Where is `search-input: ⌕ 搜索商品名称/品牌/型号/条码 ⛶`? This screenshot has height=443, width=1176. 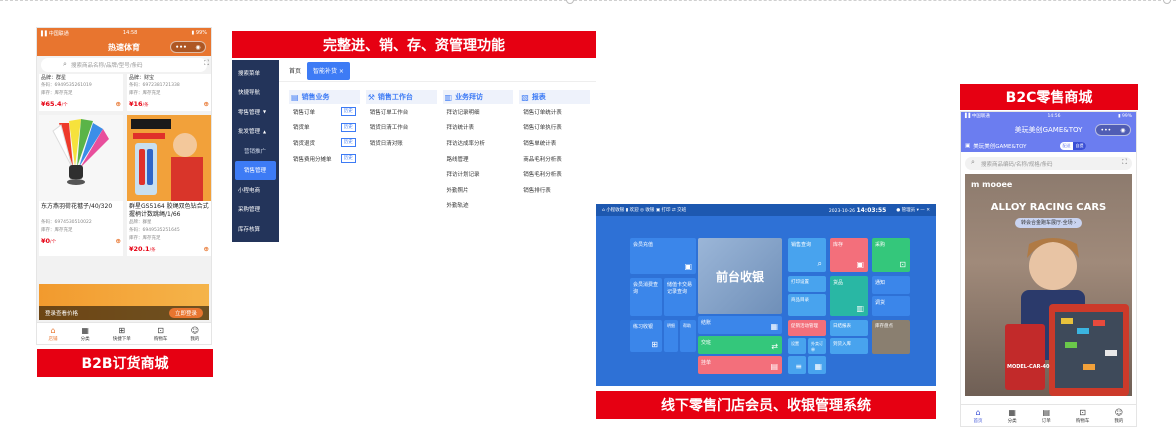
search-input: ⌕ 搜索商品名称/品牌/型号/条码 ⛶ is located at coordinates (125, 65).